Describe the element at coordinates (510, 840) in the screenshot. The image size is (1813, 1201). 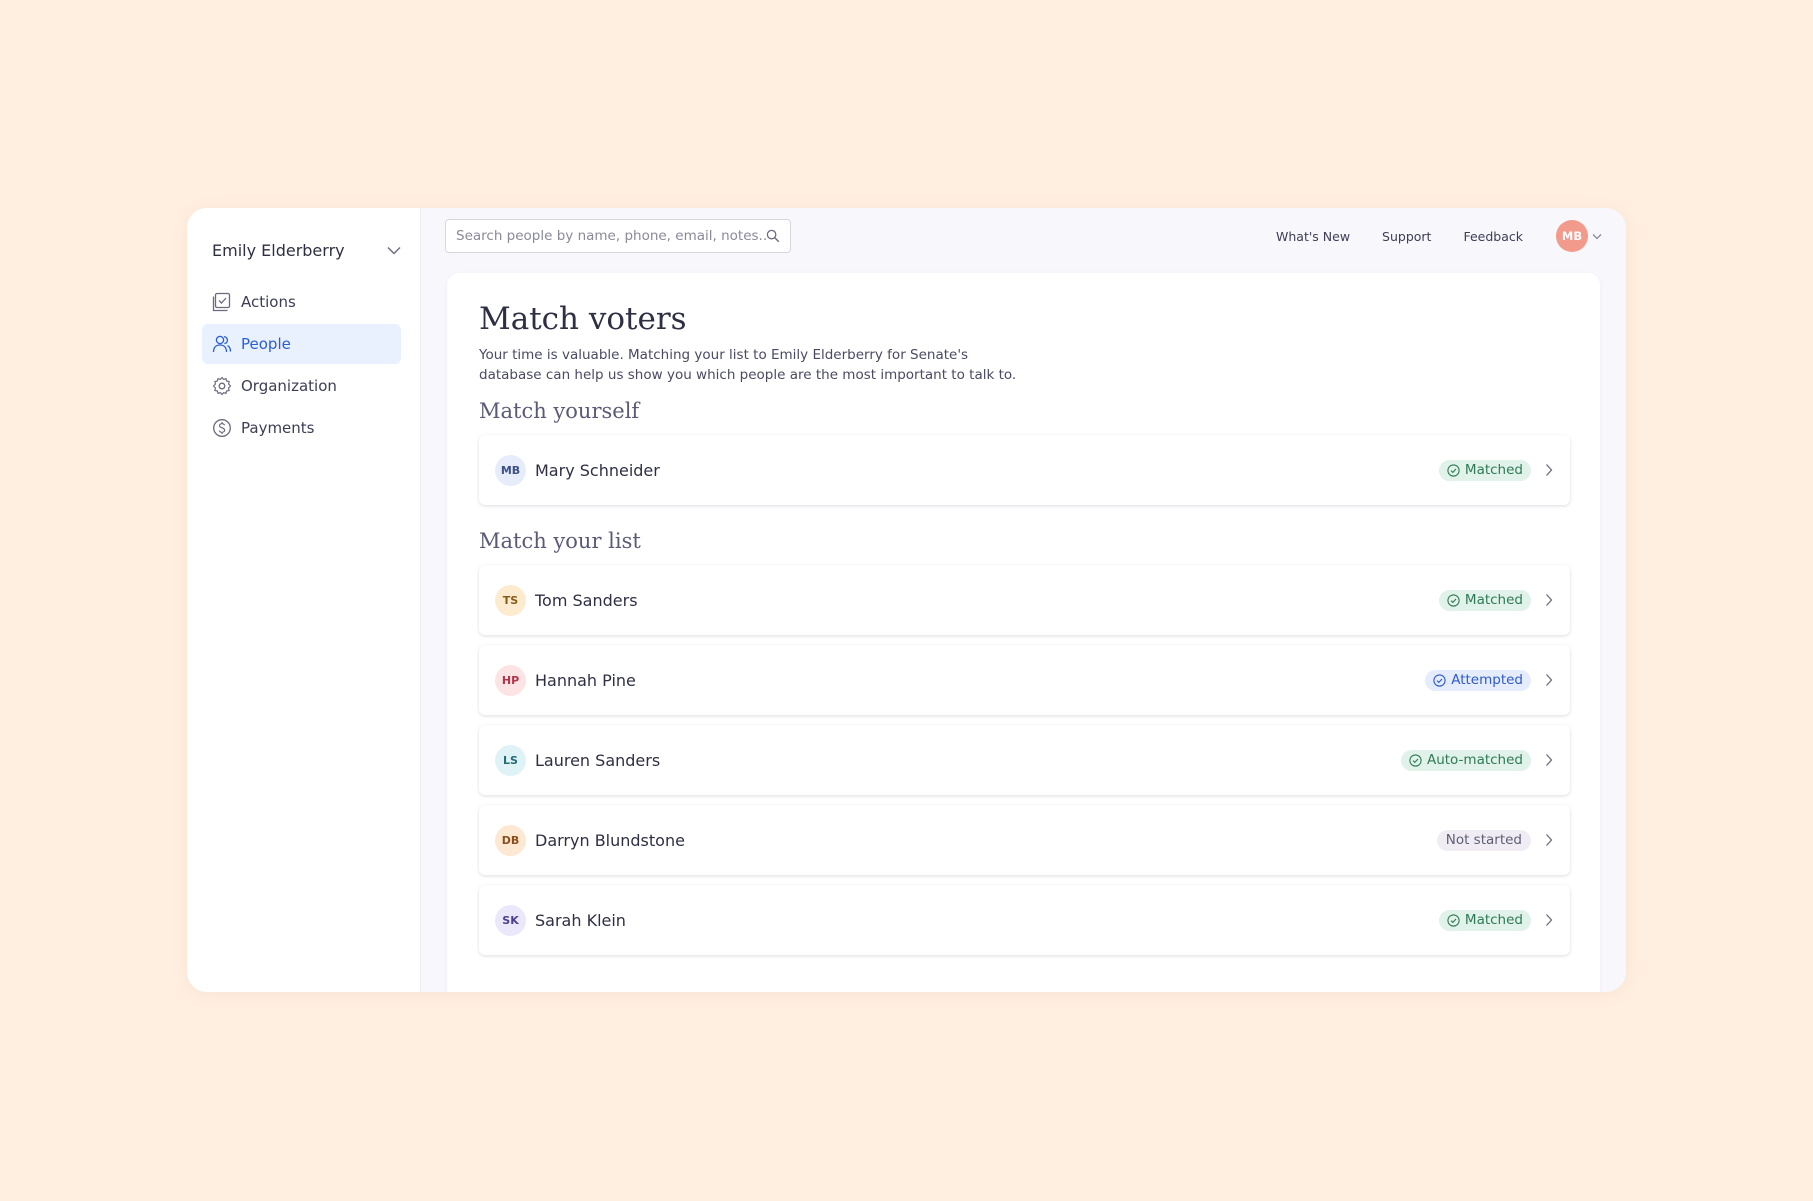
I see `avatar: DB` at that location.